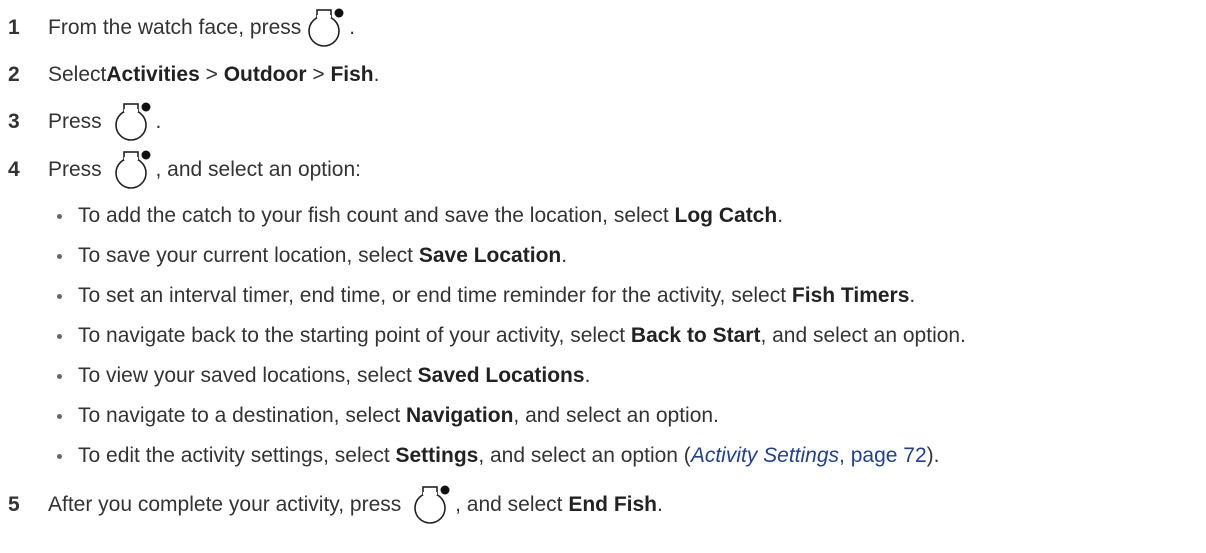  Describe the element at coordinates (228, 504) in the screenshot. I see `step-text: After you complete your activity, press` at that location.